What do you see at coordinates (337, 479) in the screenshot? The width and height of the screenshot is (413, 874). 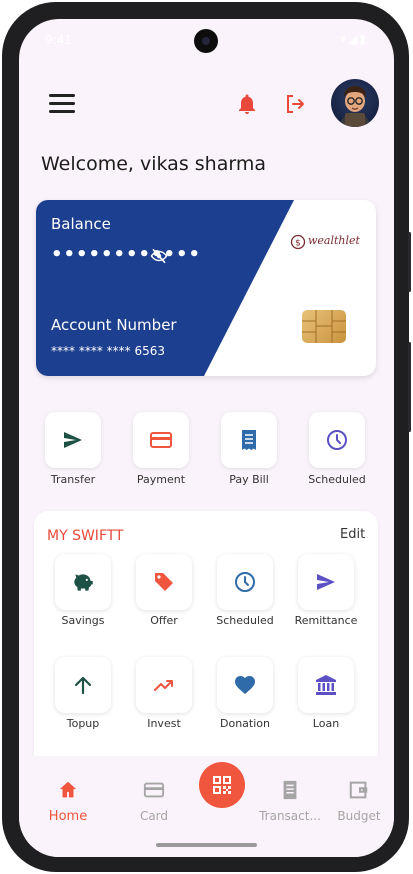 I see `quick-action-label: Scheduled` at bounding box center [337, 479].